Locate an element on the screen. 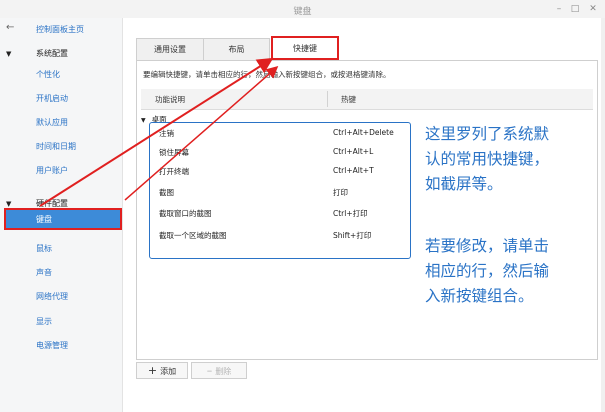  table-row-action: 锁住屏幕 is located at coordinates (174, 152).